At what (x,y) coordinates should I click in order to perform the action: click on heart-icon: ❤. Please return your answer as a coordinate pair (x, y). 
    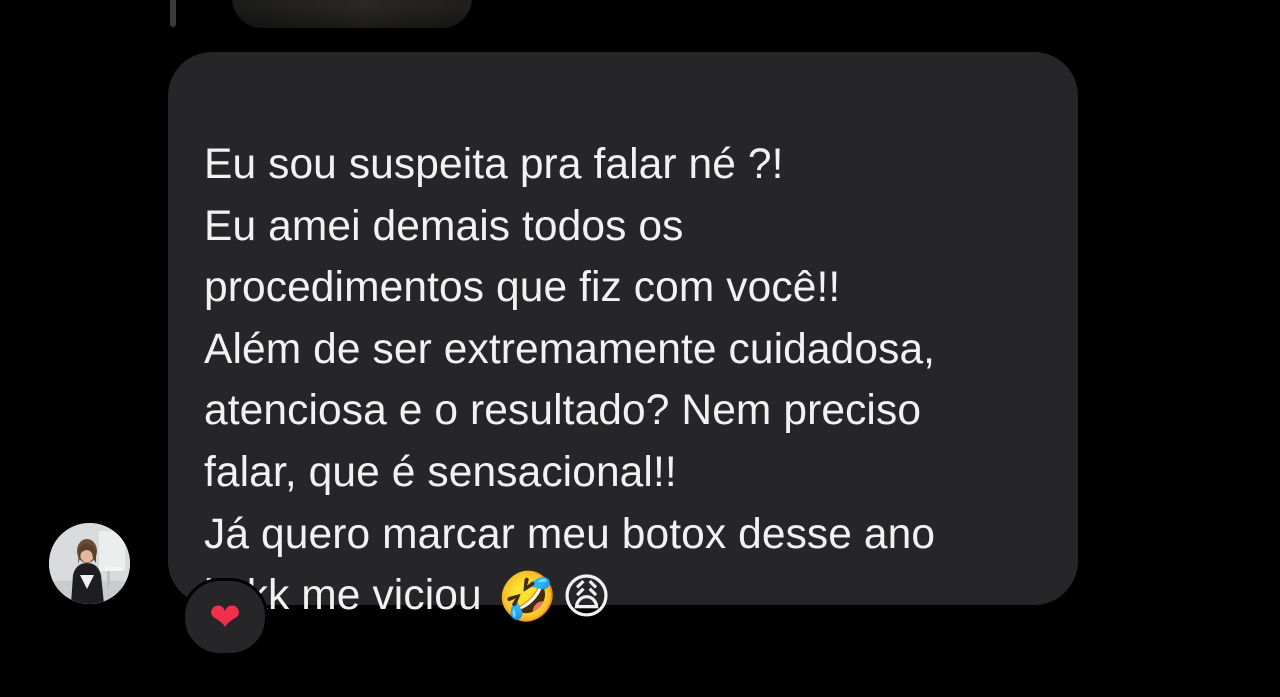
    Looking at the image, I should click on (225, 617).